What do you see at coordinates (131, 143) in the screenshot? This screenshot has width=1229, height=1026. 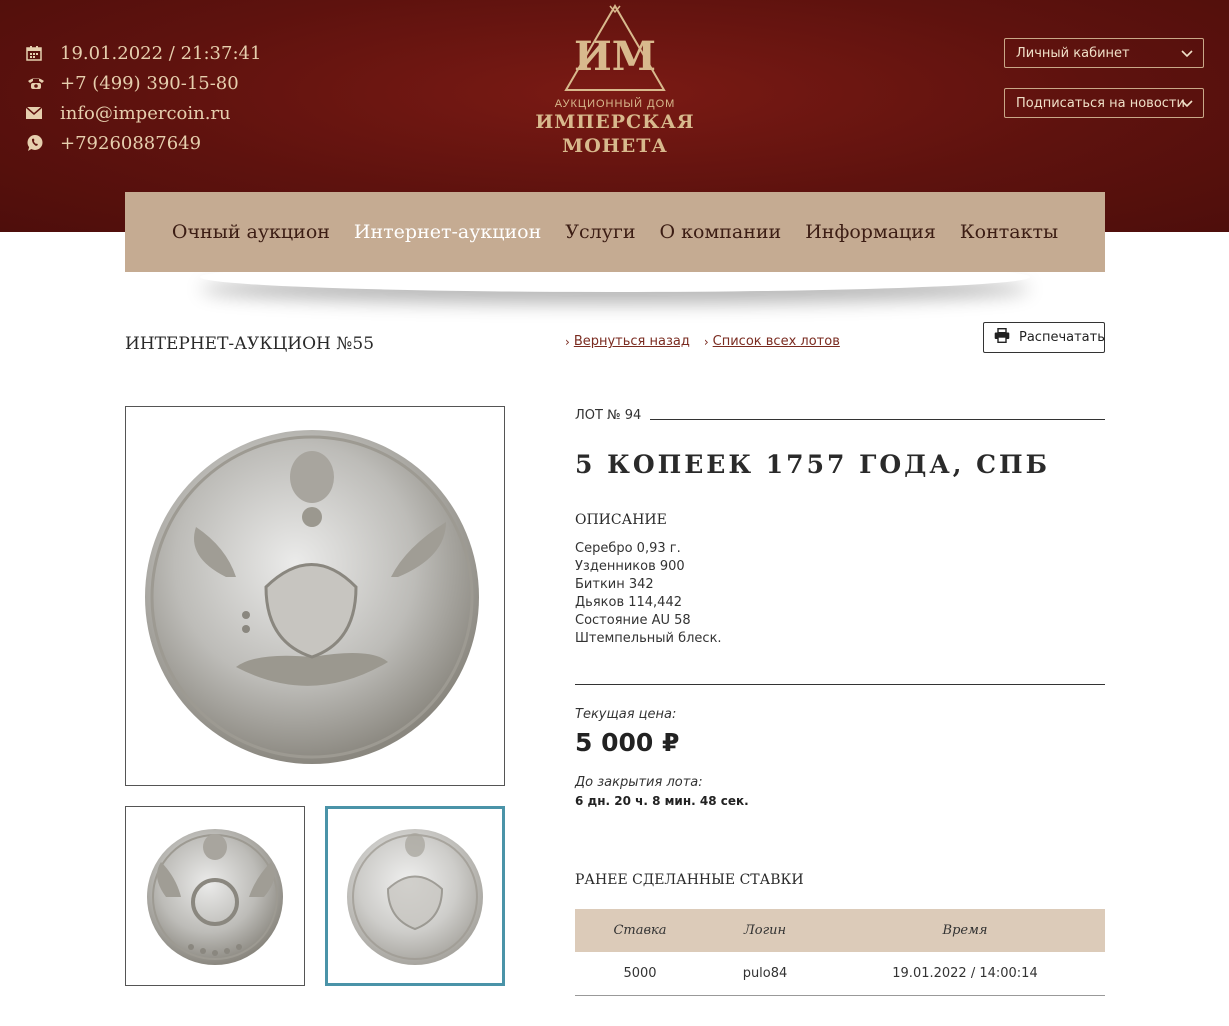 I see `contact-text: +79260887649` at bounding box center [131, 143].